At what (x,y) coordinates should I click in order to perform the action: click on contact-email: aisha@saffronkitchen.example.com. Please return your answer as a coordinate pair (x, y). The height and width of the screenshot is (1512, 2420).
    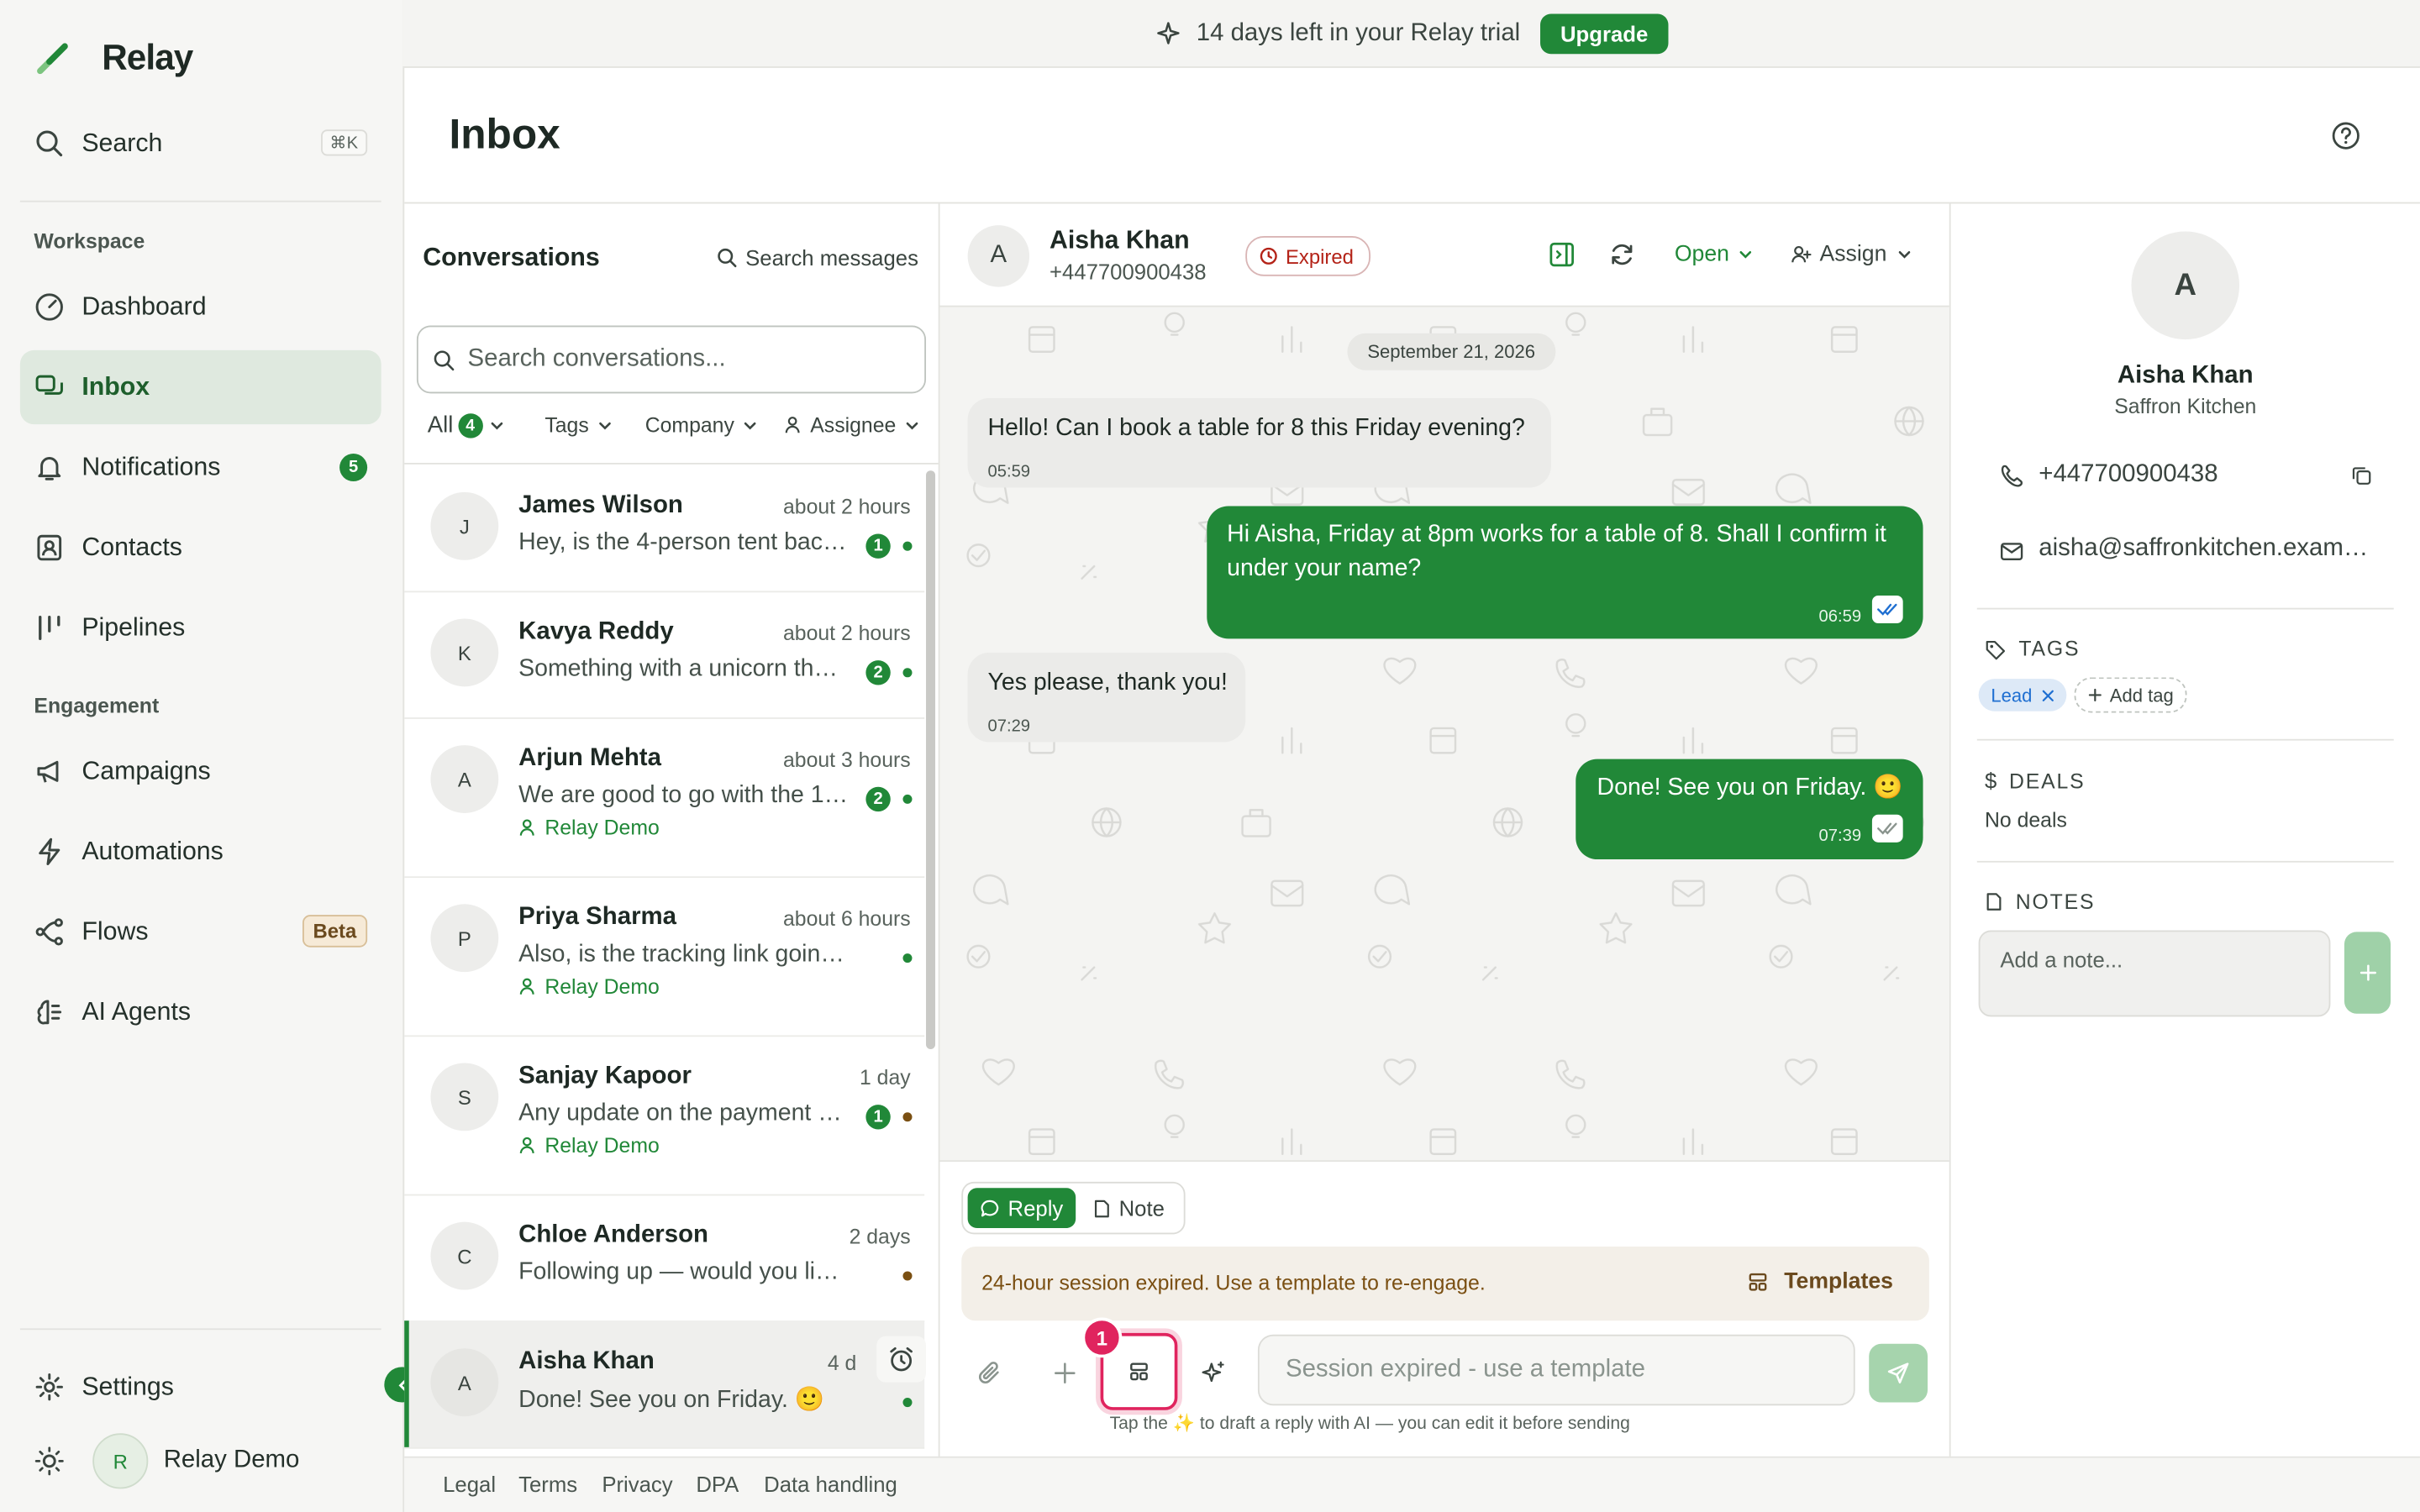
    Looking at the image, I should click on (2207, 549).